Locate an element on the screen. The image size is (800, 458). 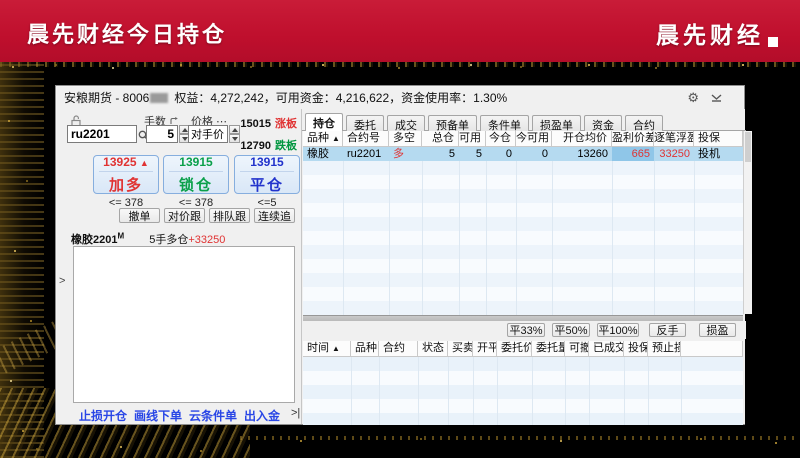
broker-account-label: 安粮期货 - 8006 is located at coordinates (107, 98).